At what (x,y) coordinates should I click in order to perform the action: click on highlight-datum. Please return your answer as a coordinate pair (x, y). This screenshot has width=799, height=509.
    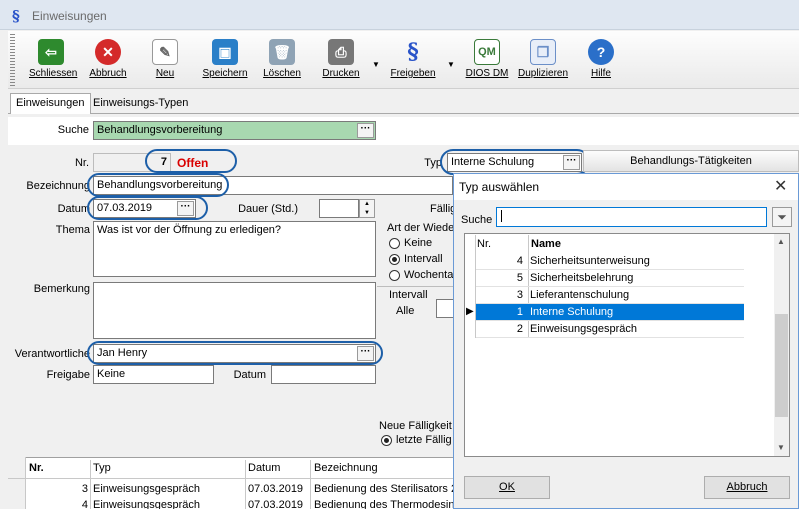
    Looking at the image, I should click on (147, 208).